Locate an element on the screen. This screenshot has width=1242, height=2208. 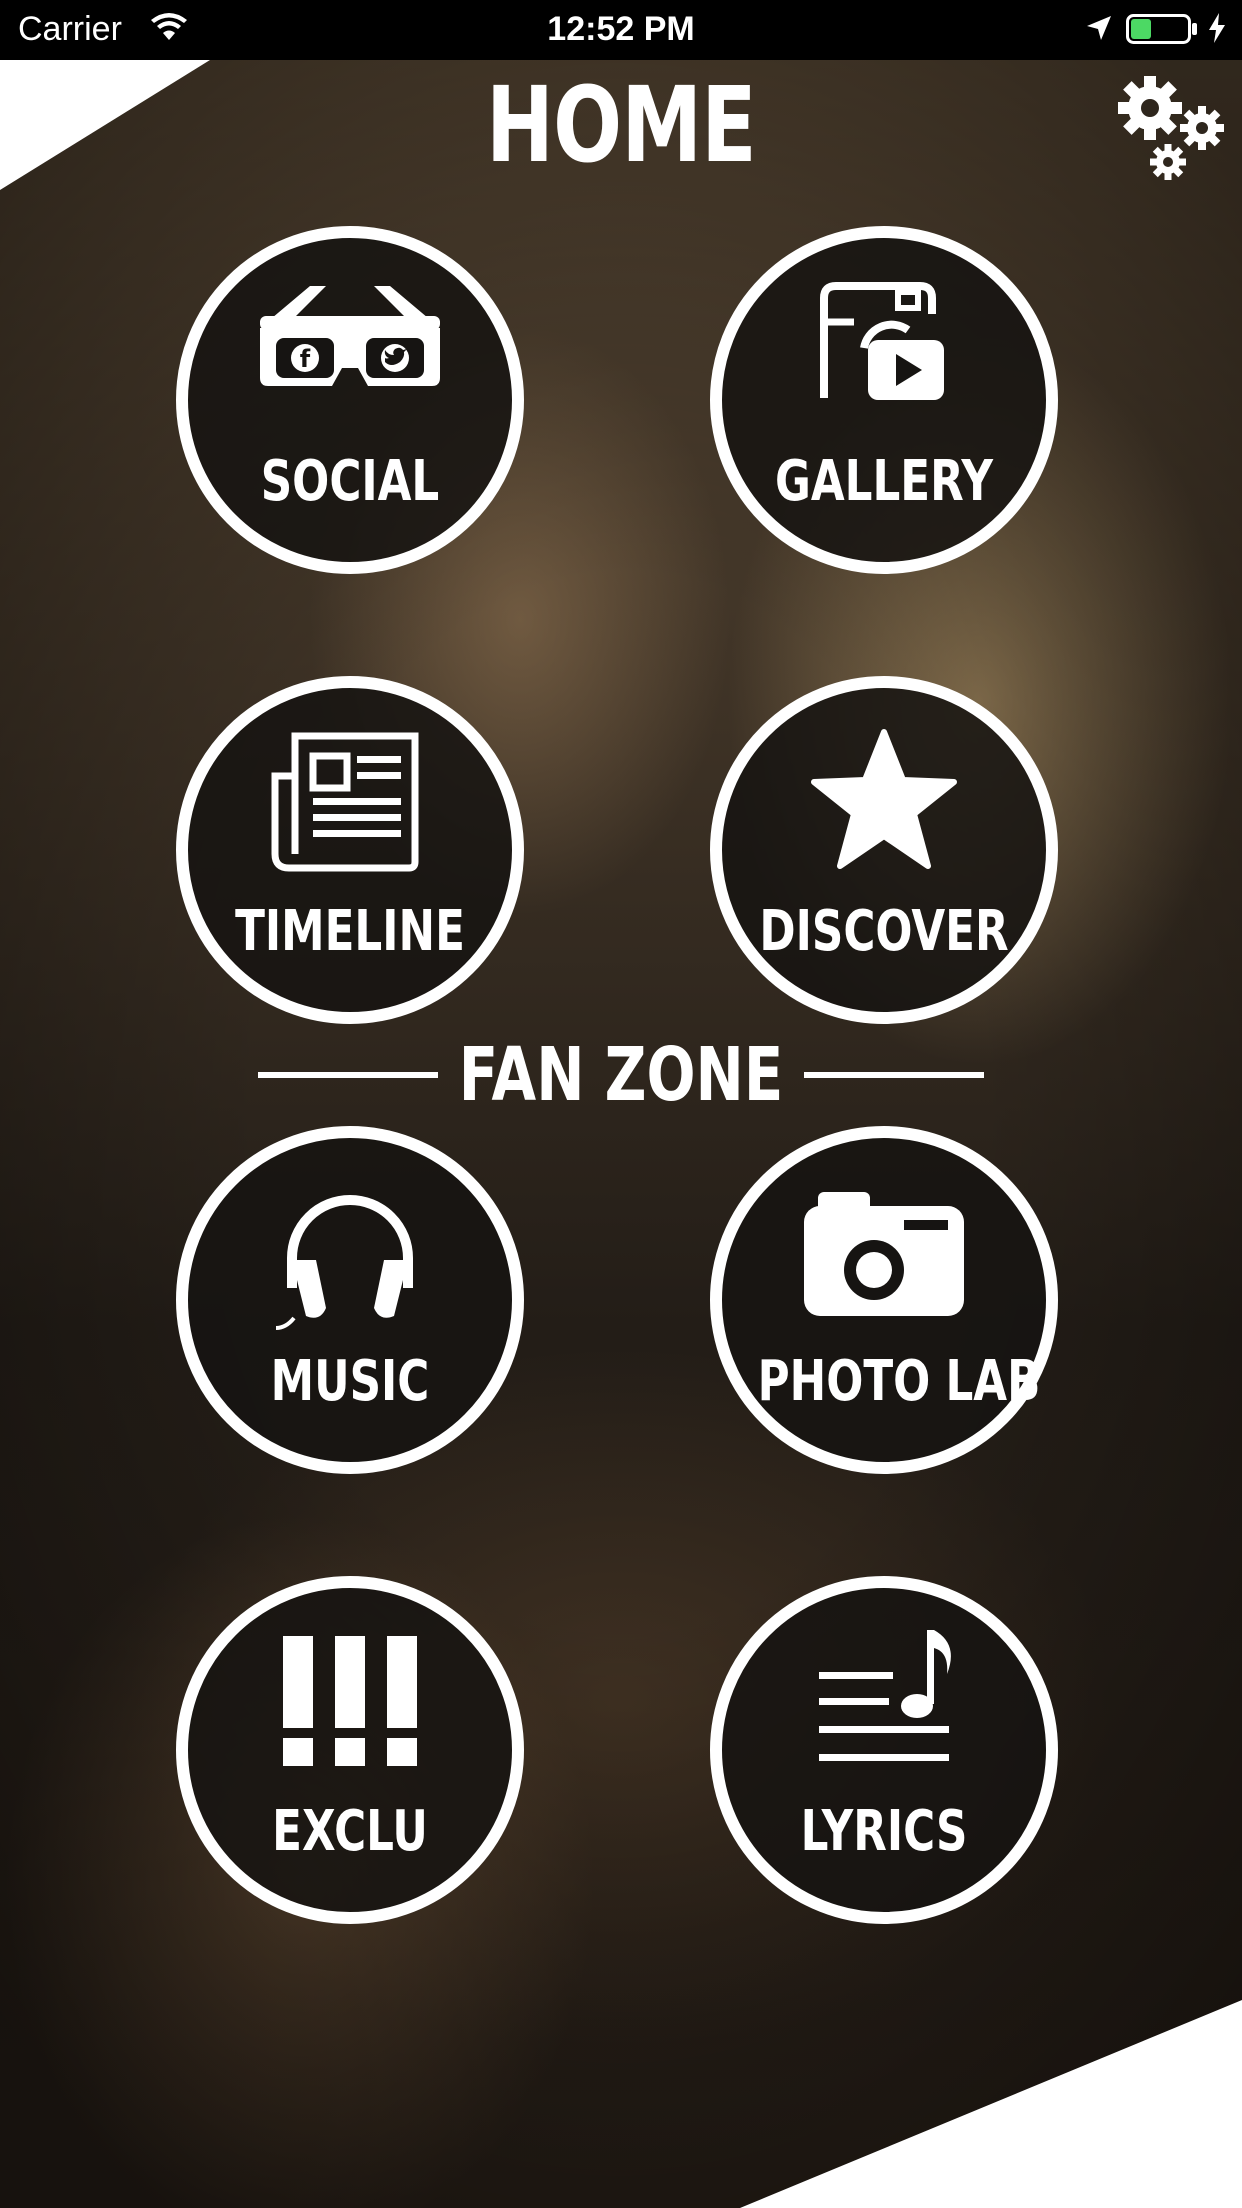
gallery-button: GALLERY is located at coordinates (884, 400).